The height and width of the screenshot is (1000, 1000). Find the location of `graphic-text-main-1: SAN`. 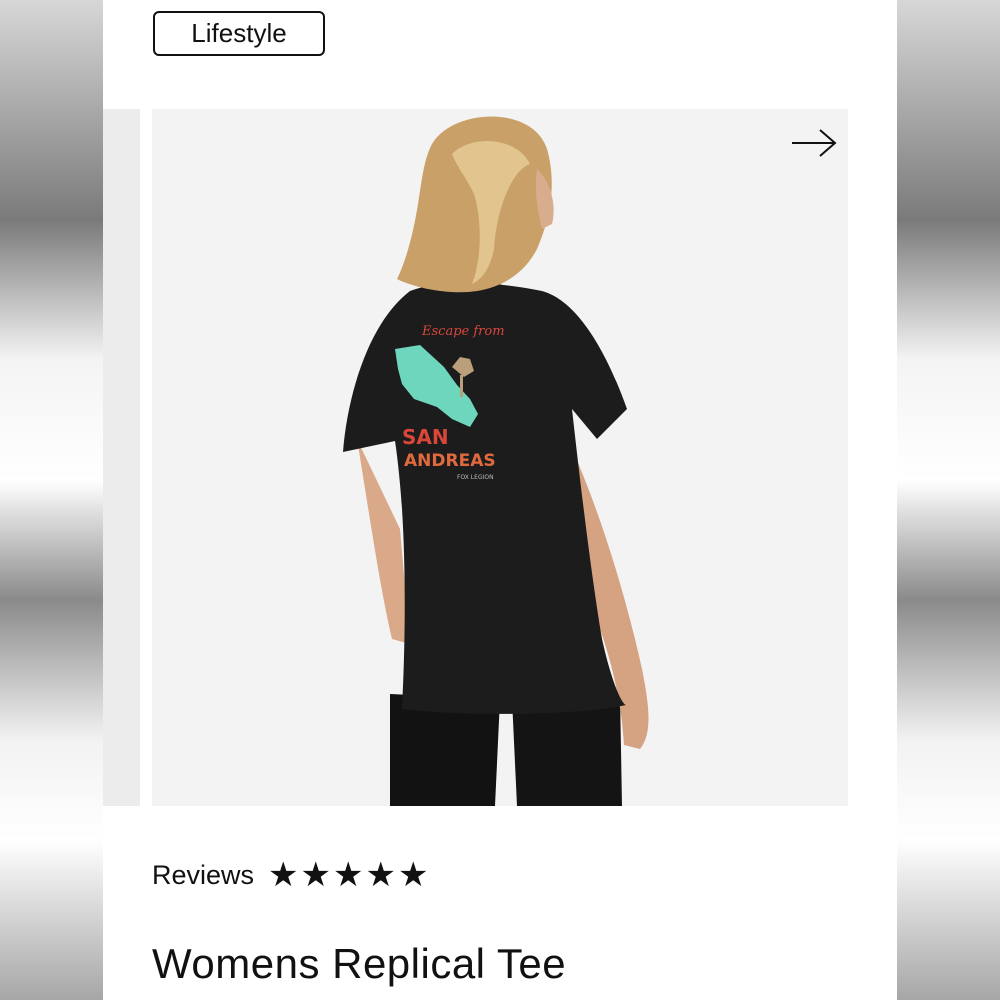

graphic-text-main-1: SAN is located at coordinates (425, 437).